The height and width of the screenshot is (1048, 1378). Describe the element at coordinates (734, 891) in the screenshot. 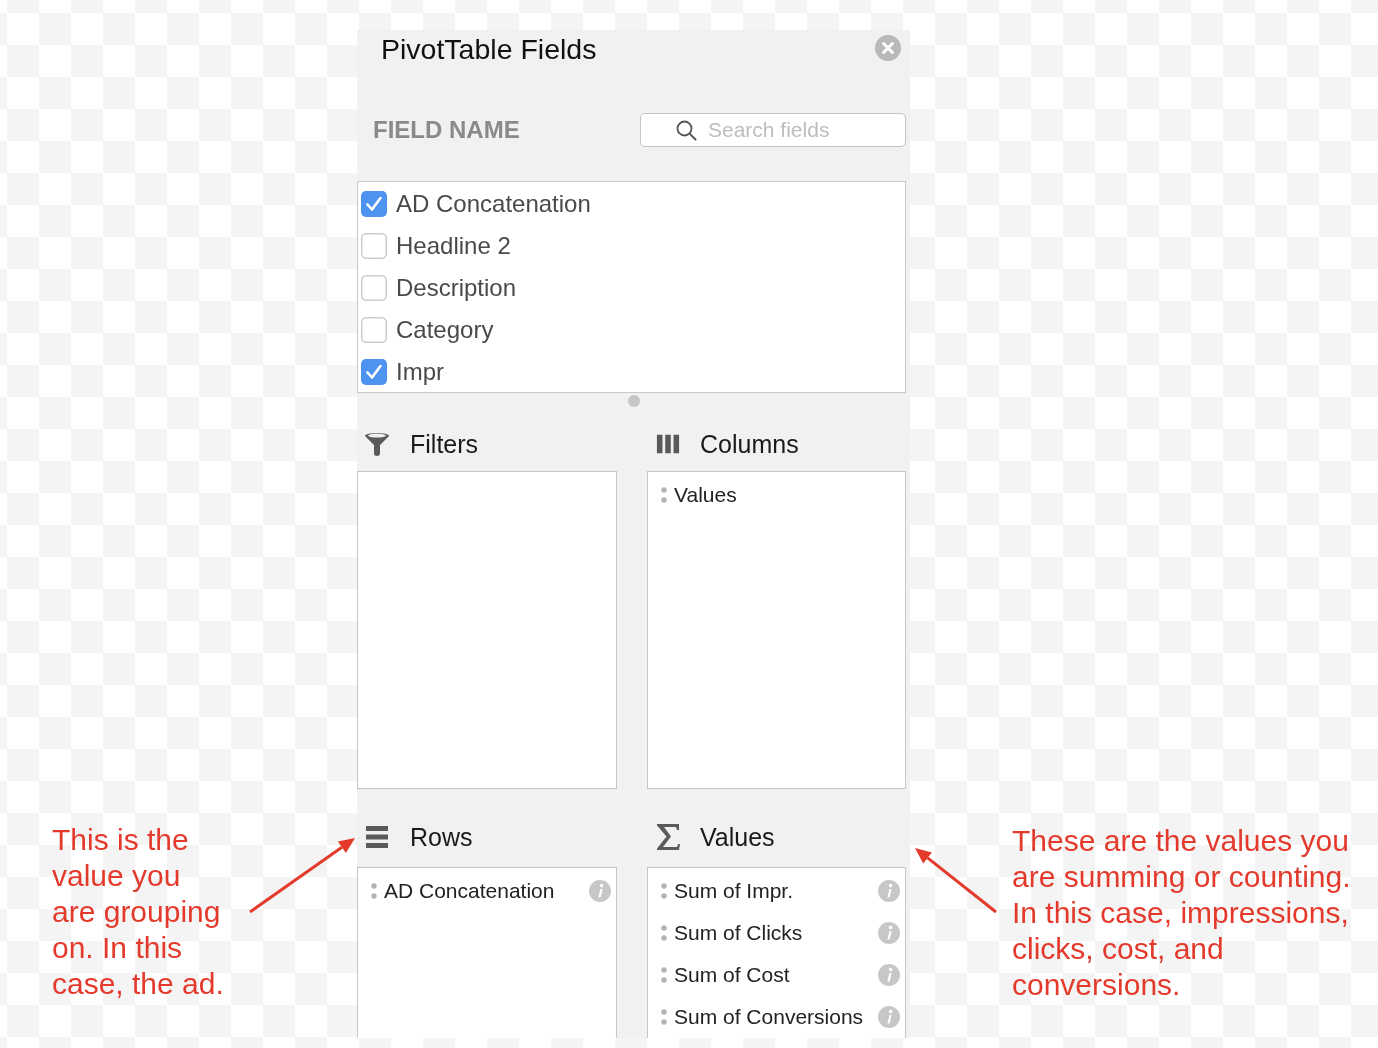

I see `field-item: Sum of Impr.` at that location.